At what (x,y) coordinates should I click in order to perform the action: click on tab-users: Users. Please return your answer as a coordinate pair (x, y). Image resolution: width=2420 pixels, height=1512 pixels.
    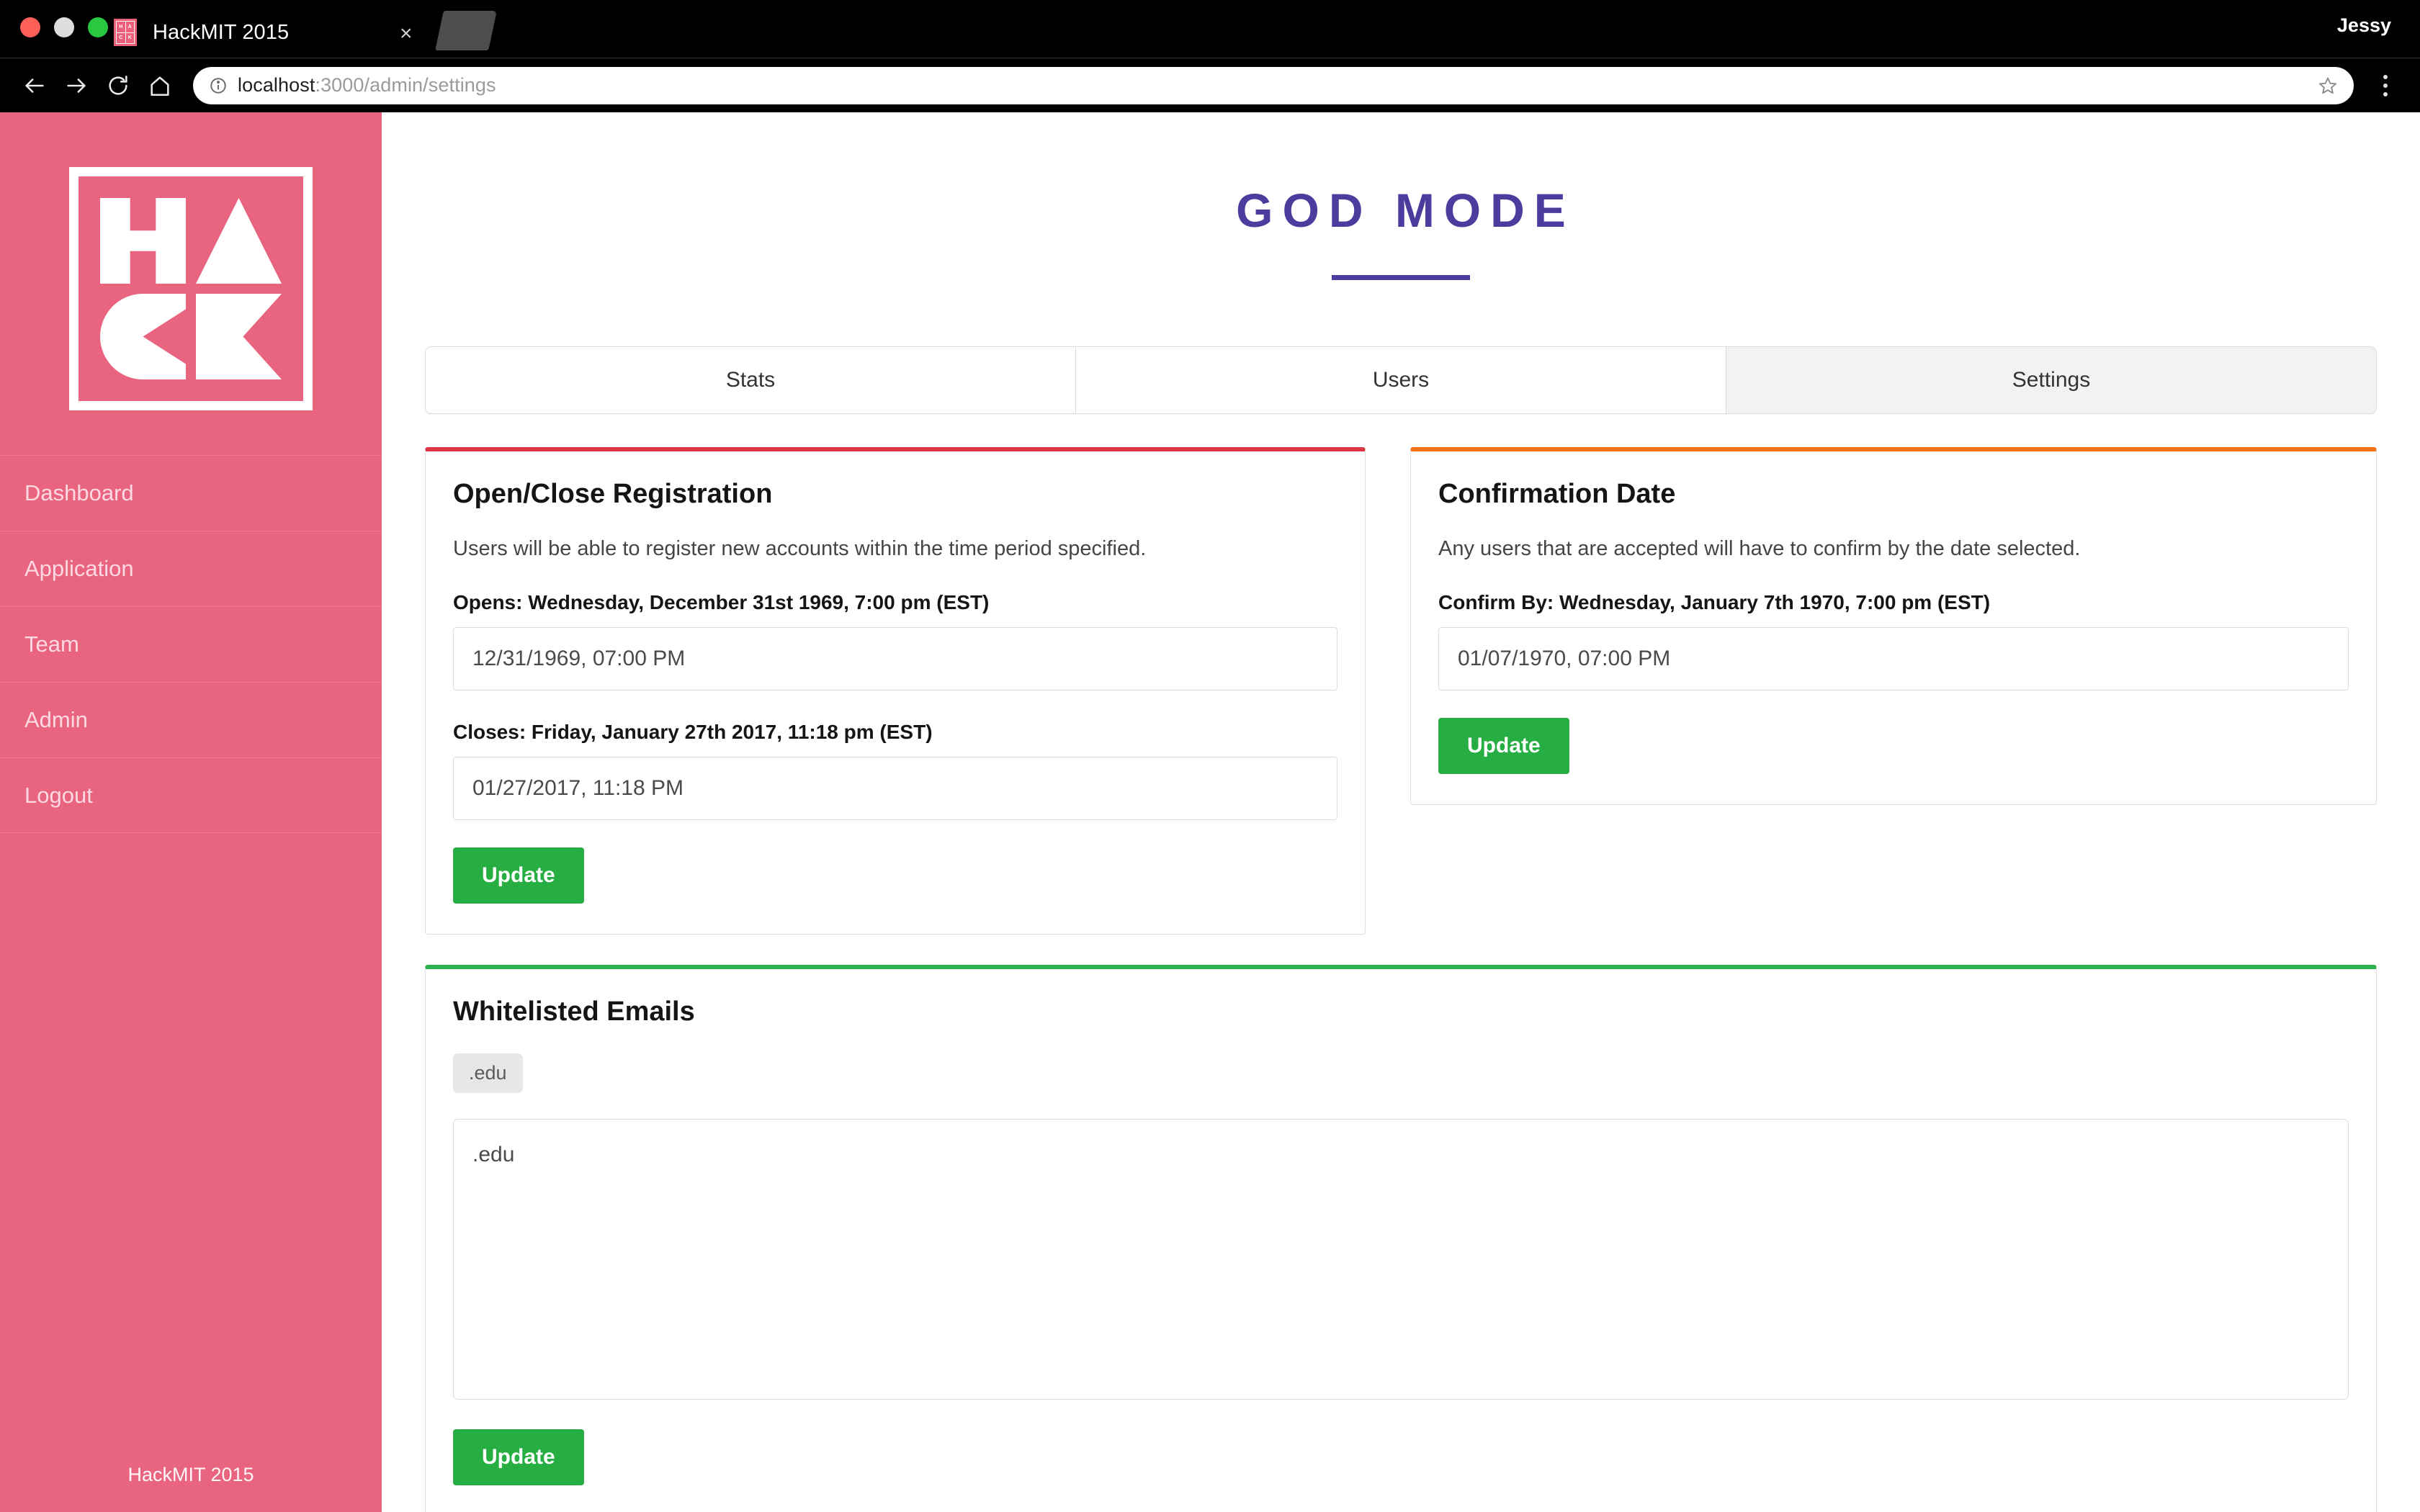
    Looking at the image, I should click on (1401, 380).